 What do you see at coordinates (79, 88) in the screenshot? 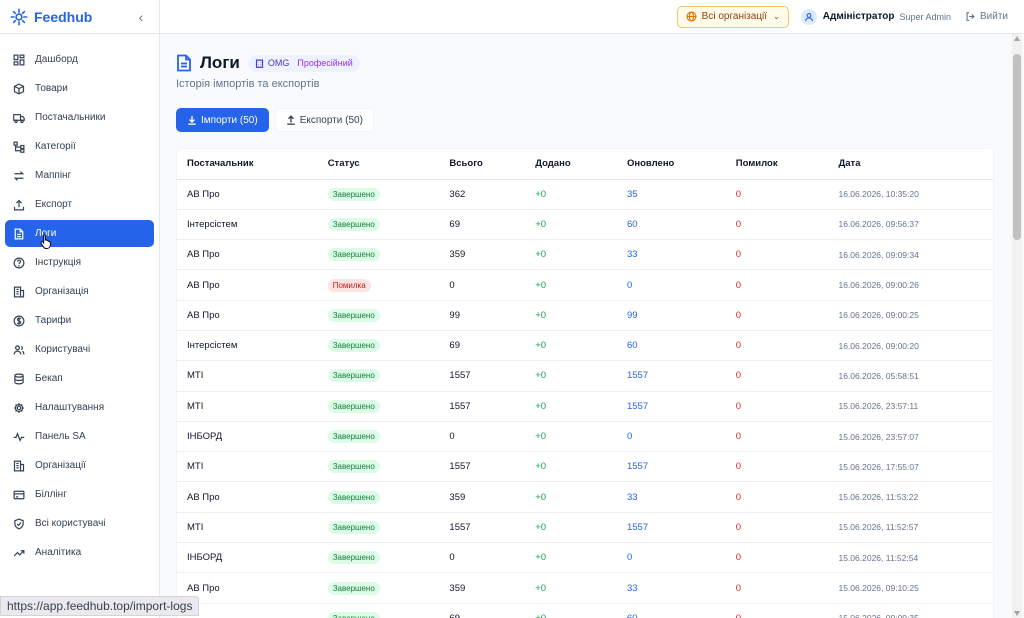
I see `sidebar-item-2: Товари` at bounding box center [79, 88].